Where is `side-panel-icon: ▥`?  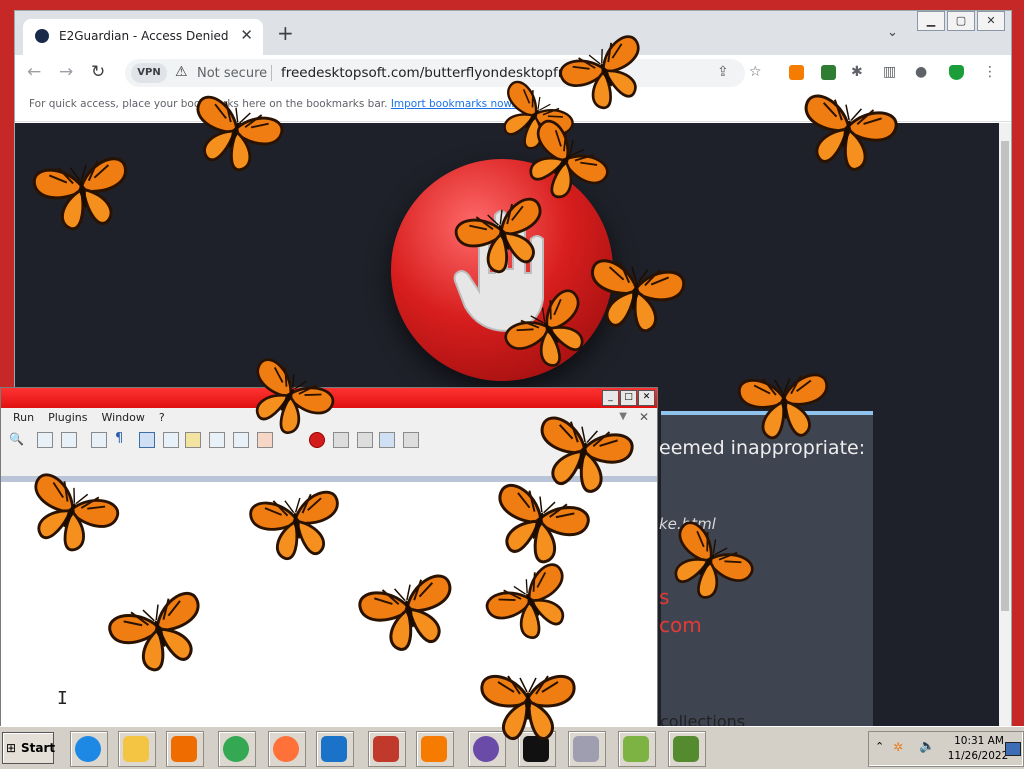 side-panel-icon: ▥ is located at coordinates (889, 72).